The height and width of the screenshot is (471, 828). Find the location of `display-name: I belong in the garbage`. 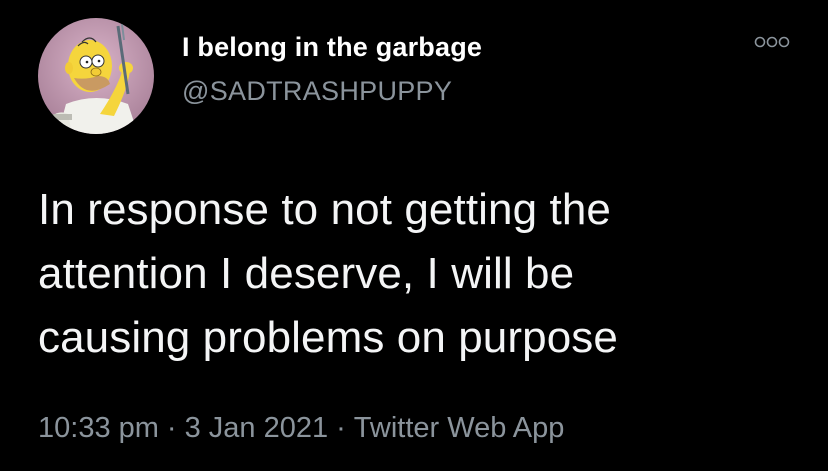

display-name: I belong in the garbage is located at coordinates (332, 47).